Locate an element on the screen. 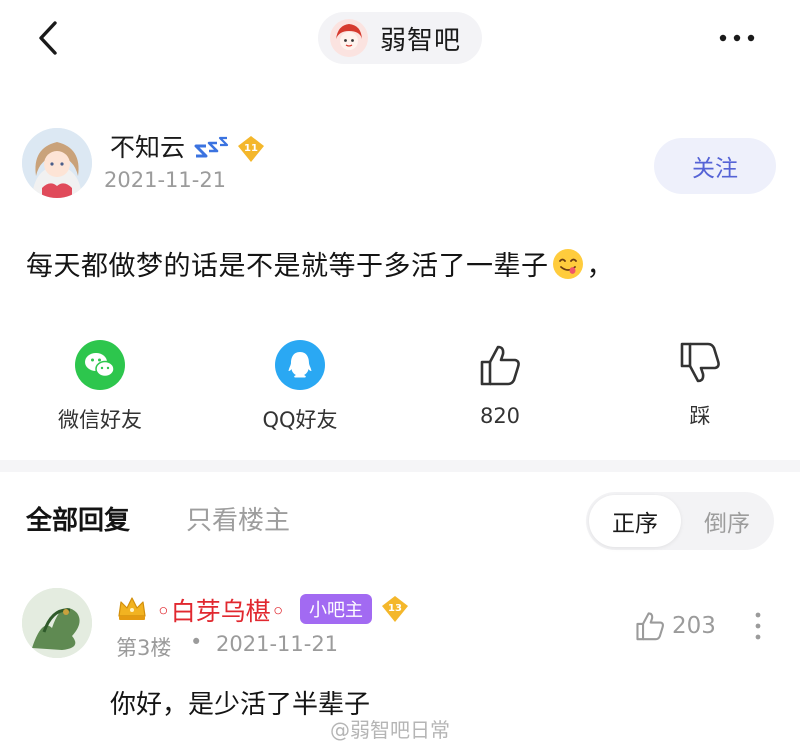 The image size is (800, 744). forum-avatar is located at coordinates (349, 38).